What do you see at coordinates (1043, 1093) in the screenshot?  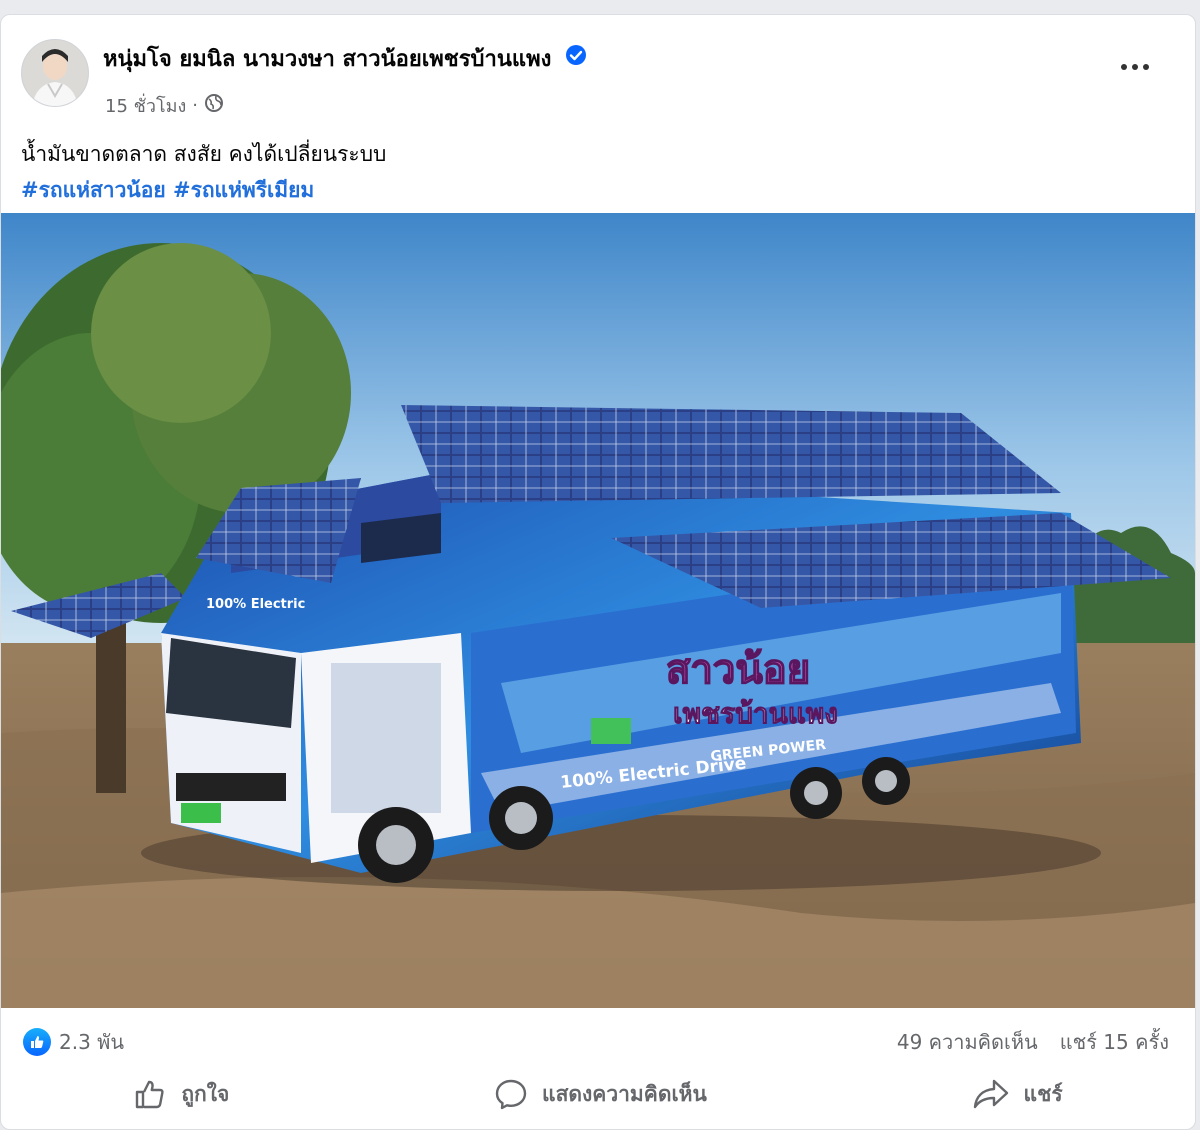 I see `share-button-label: แชร์` at bounding box center [1043, 1093].